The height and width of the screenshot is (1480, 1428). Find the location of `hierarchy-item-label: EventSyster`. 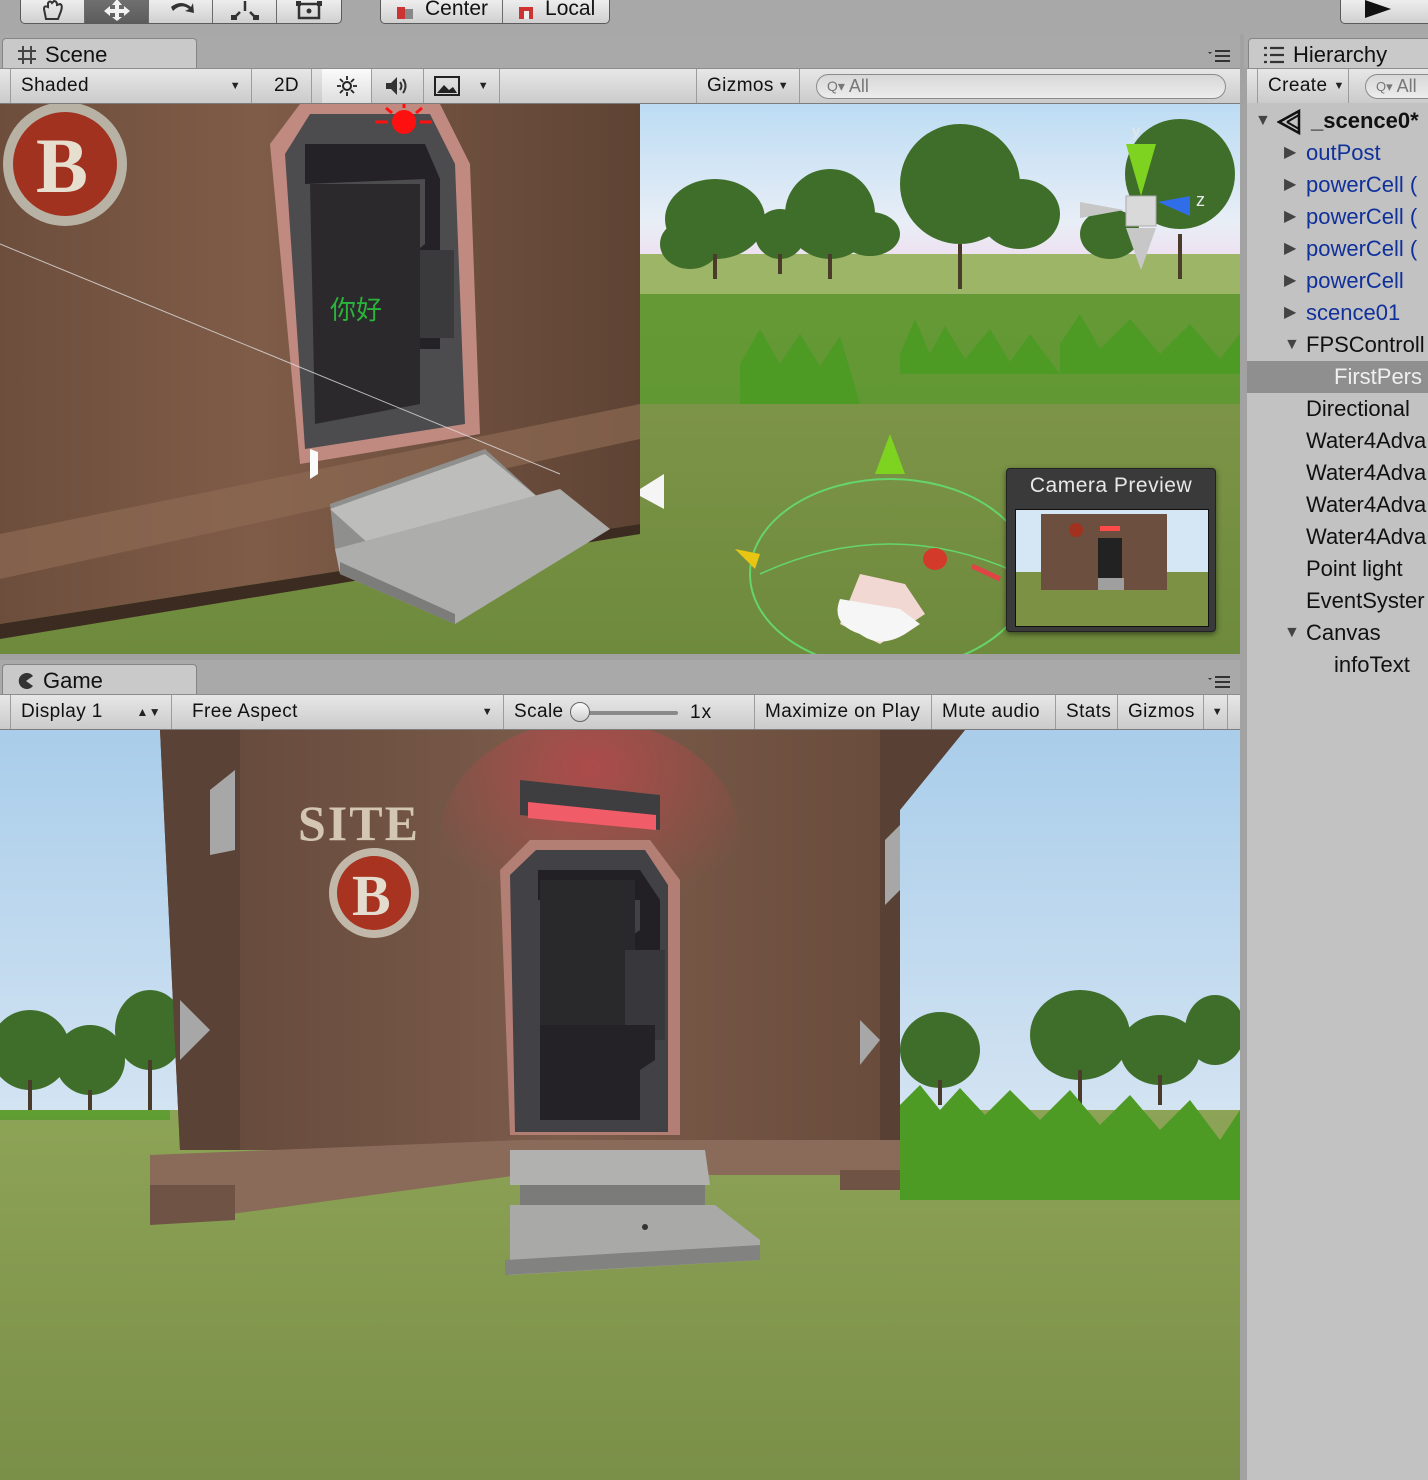

hierarchy-item-label: EventSyster is located at coordinates (1365, 600).